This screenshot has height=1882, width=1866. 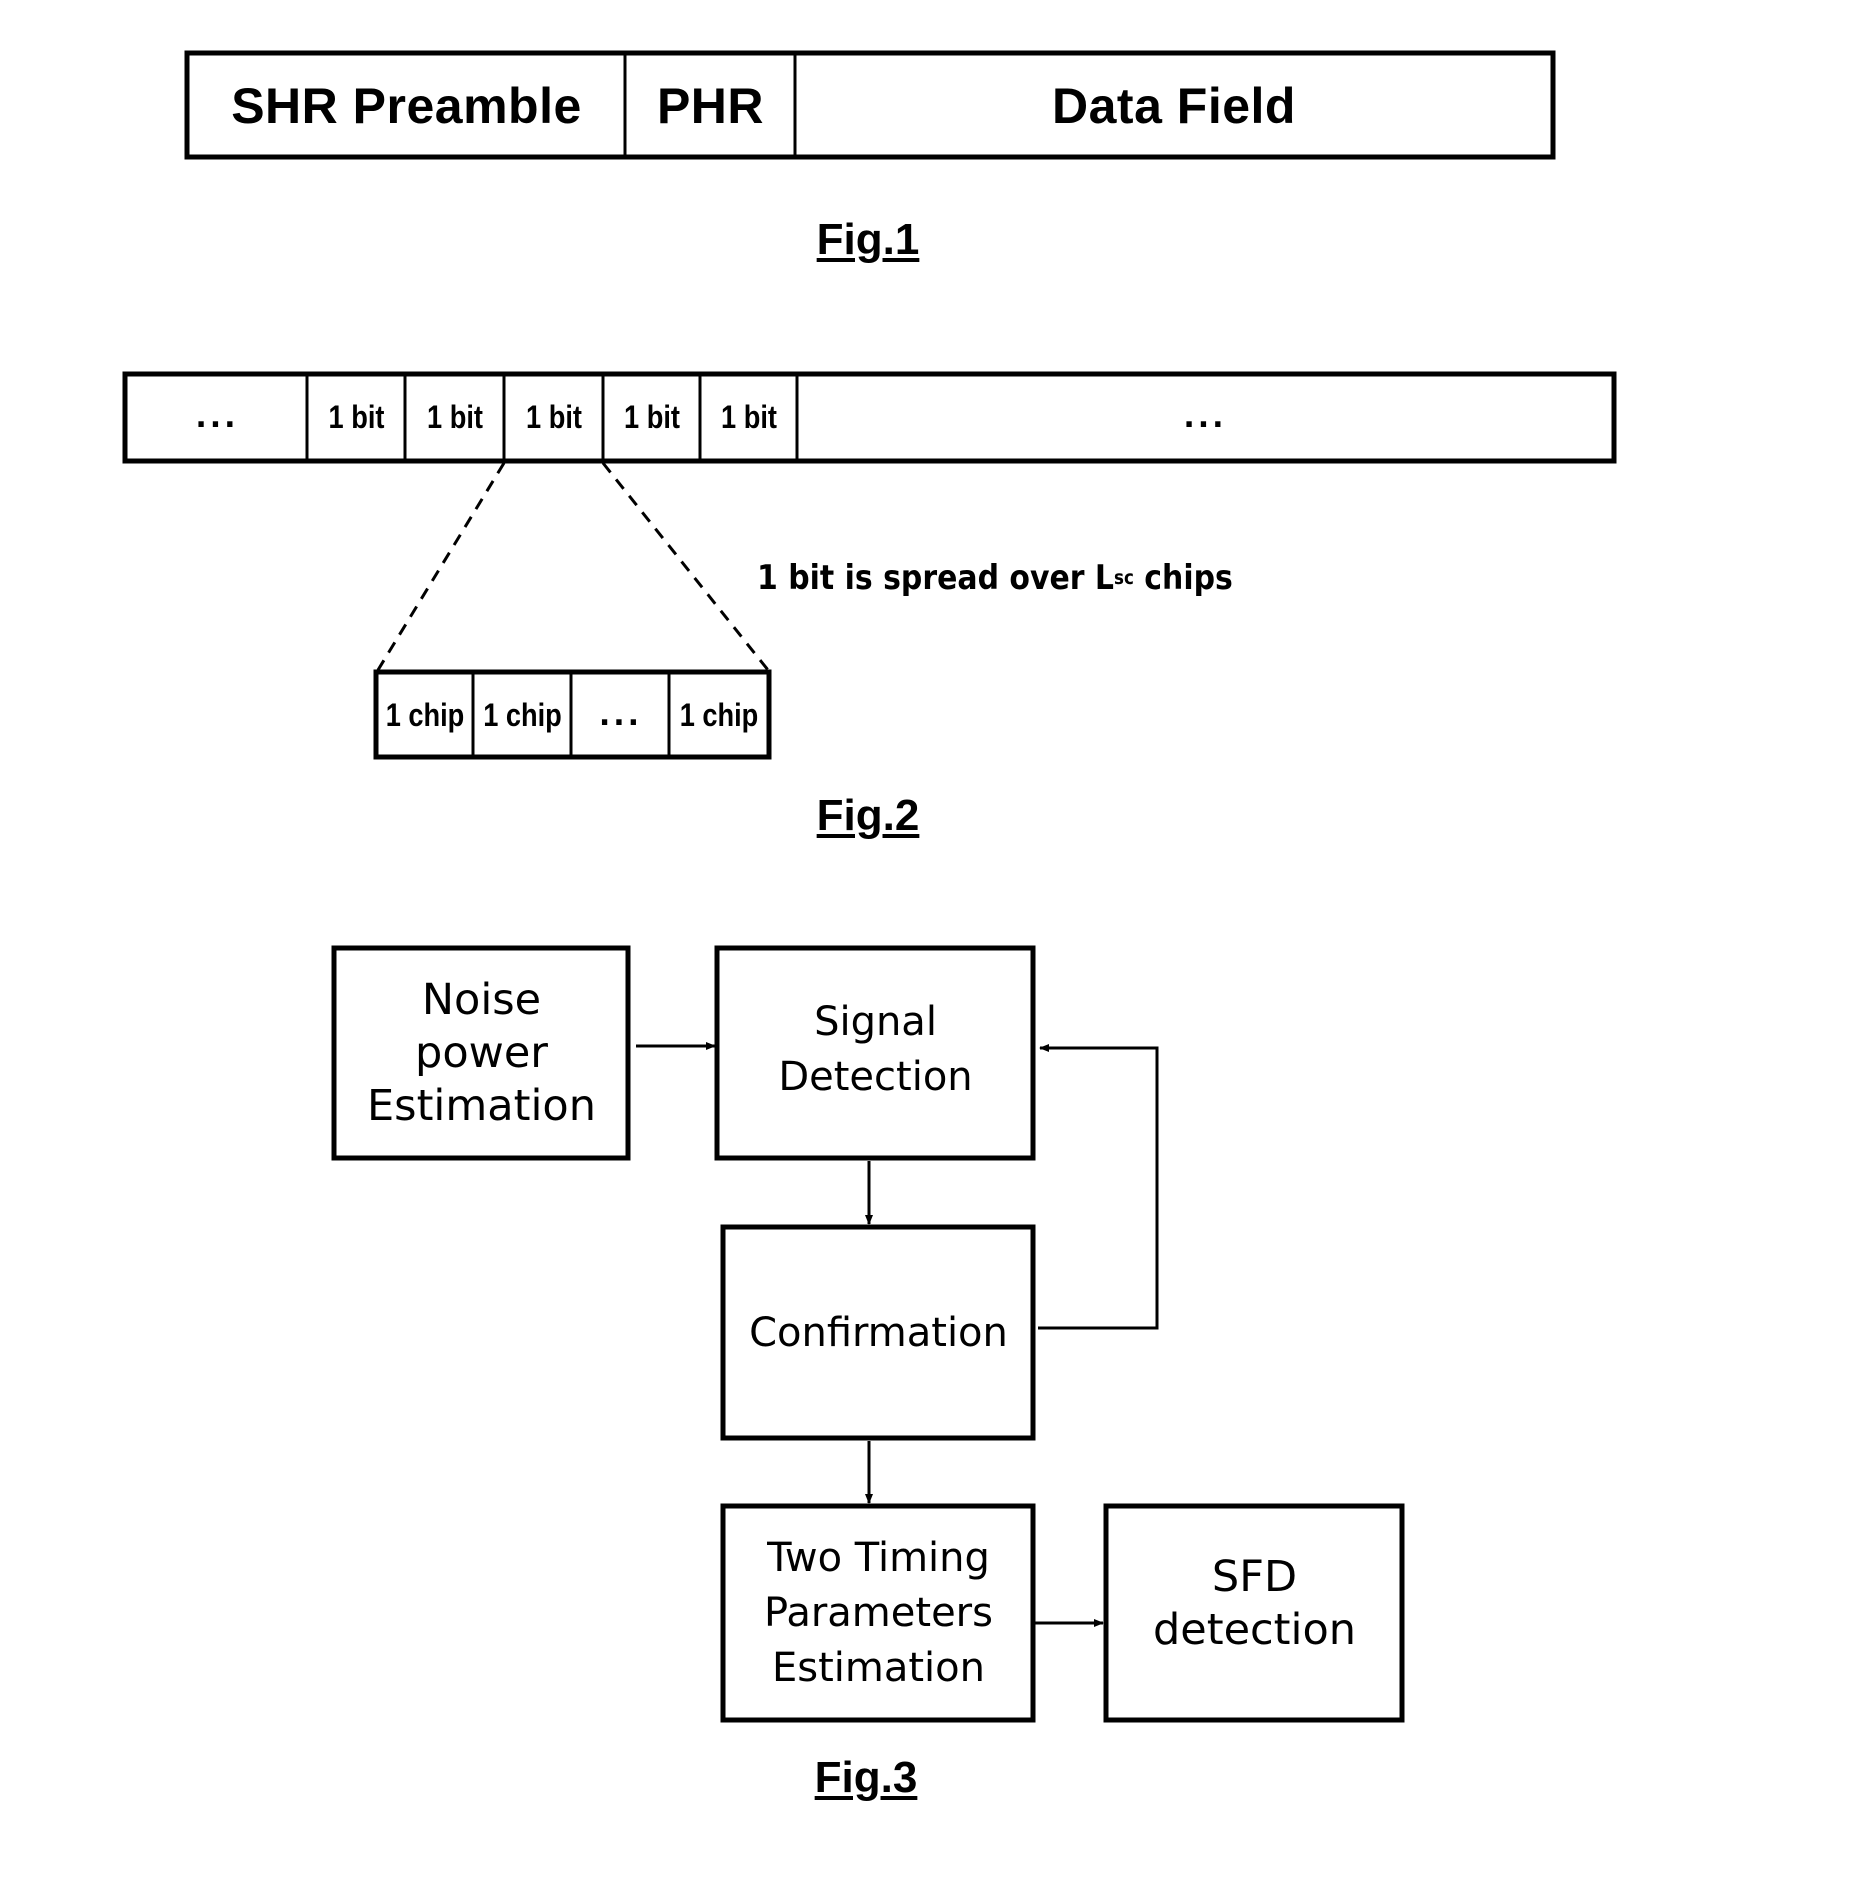 What do you see at coordinates (1174, 106) in the screenshot?
I see `data-field: Data Field` at bounding box center [1174, 106].